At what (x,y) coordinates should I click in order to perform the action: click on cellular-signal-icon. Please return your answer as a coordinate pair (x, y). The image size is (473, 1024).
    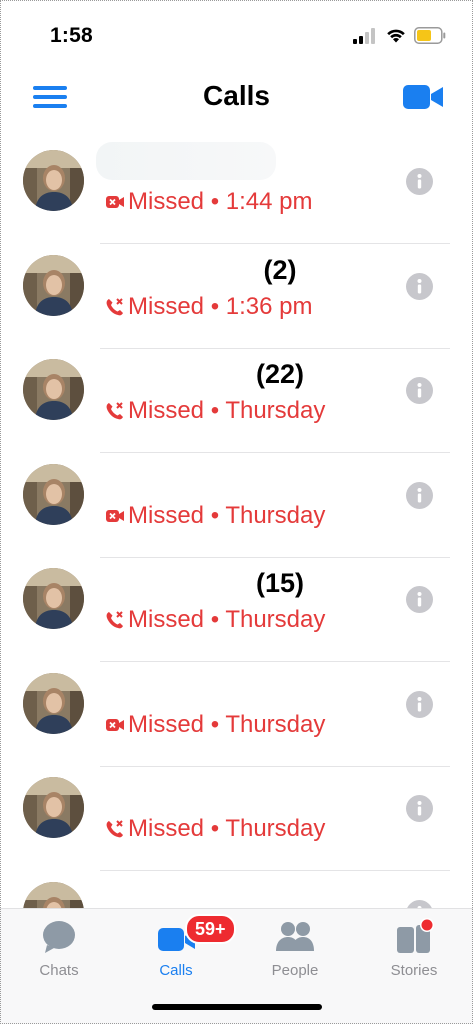
    Looking at the image, I should click on (364, 36).